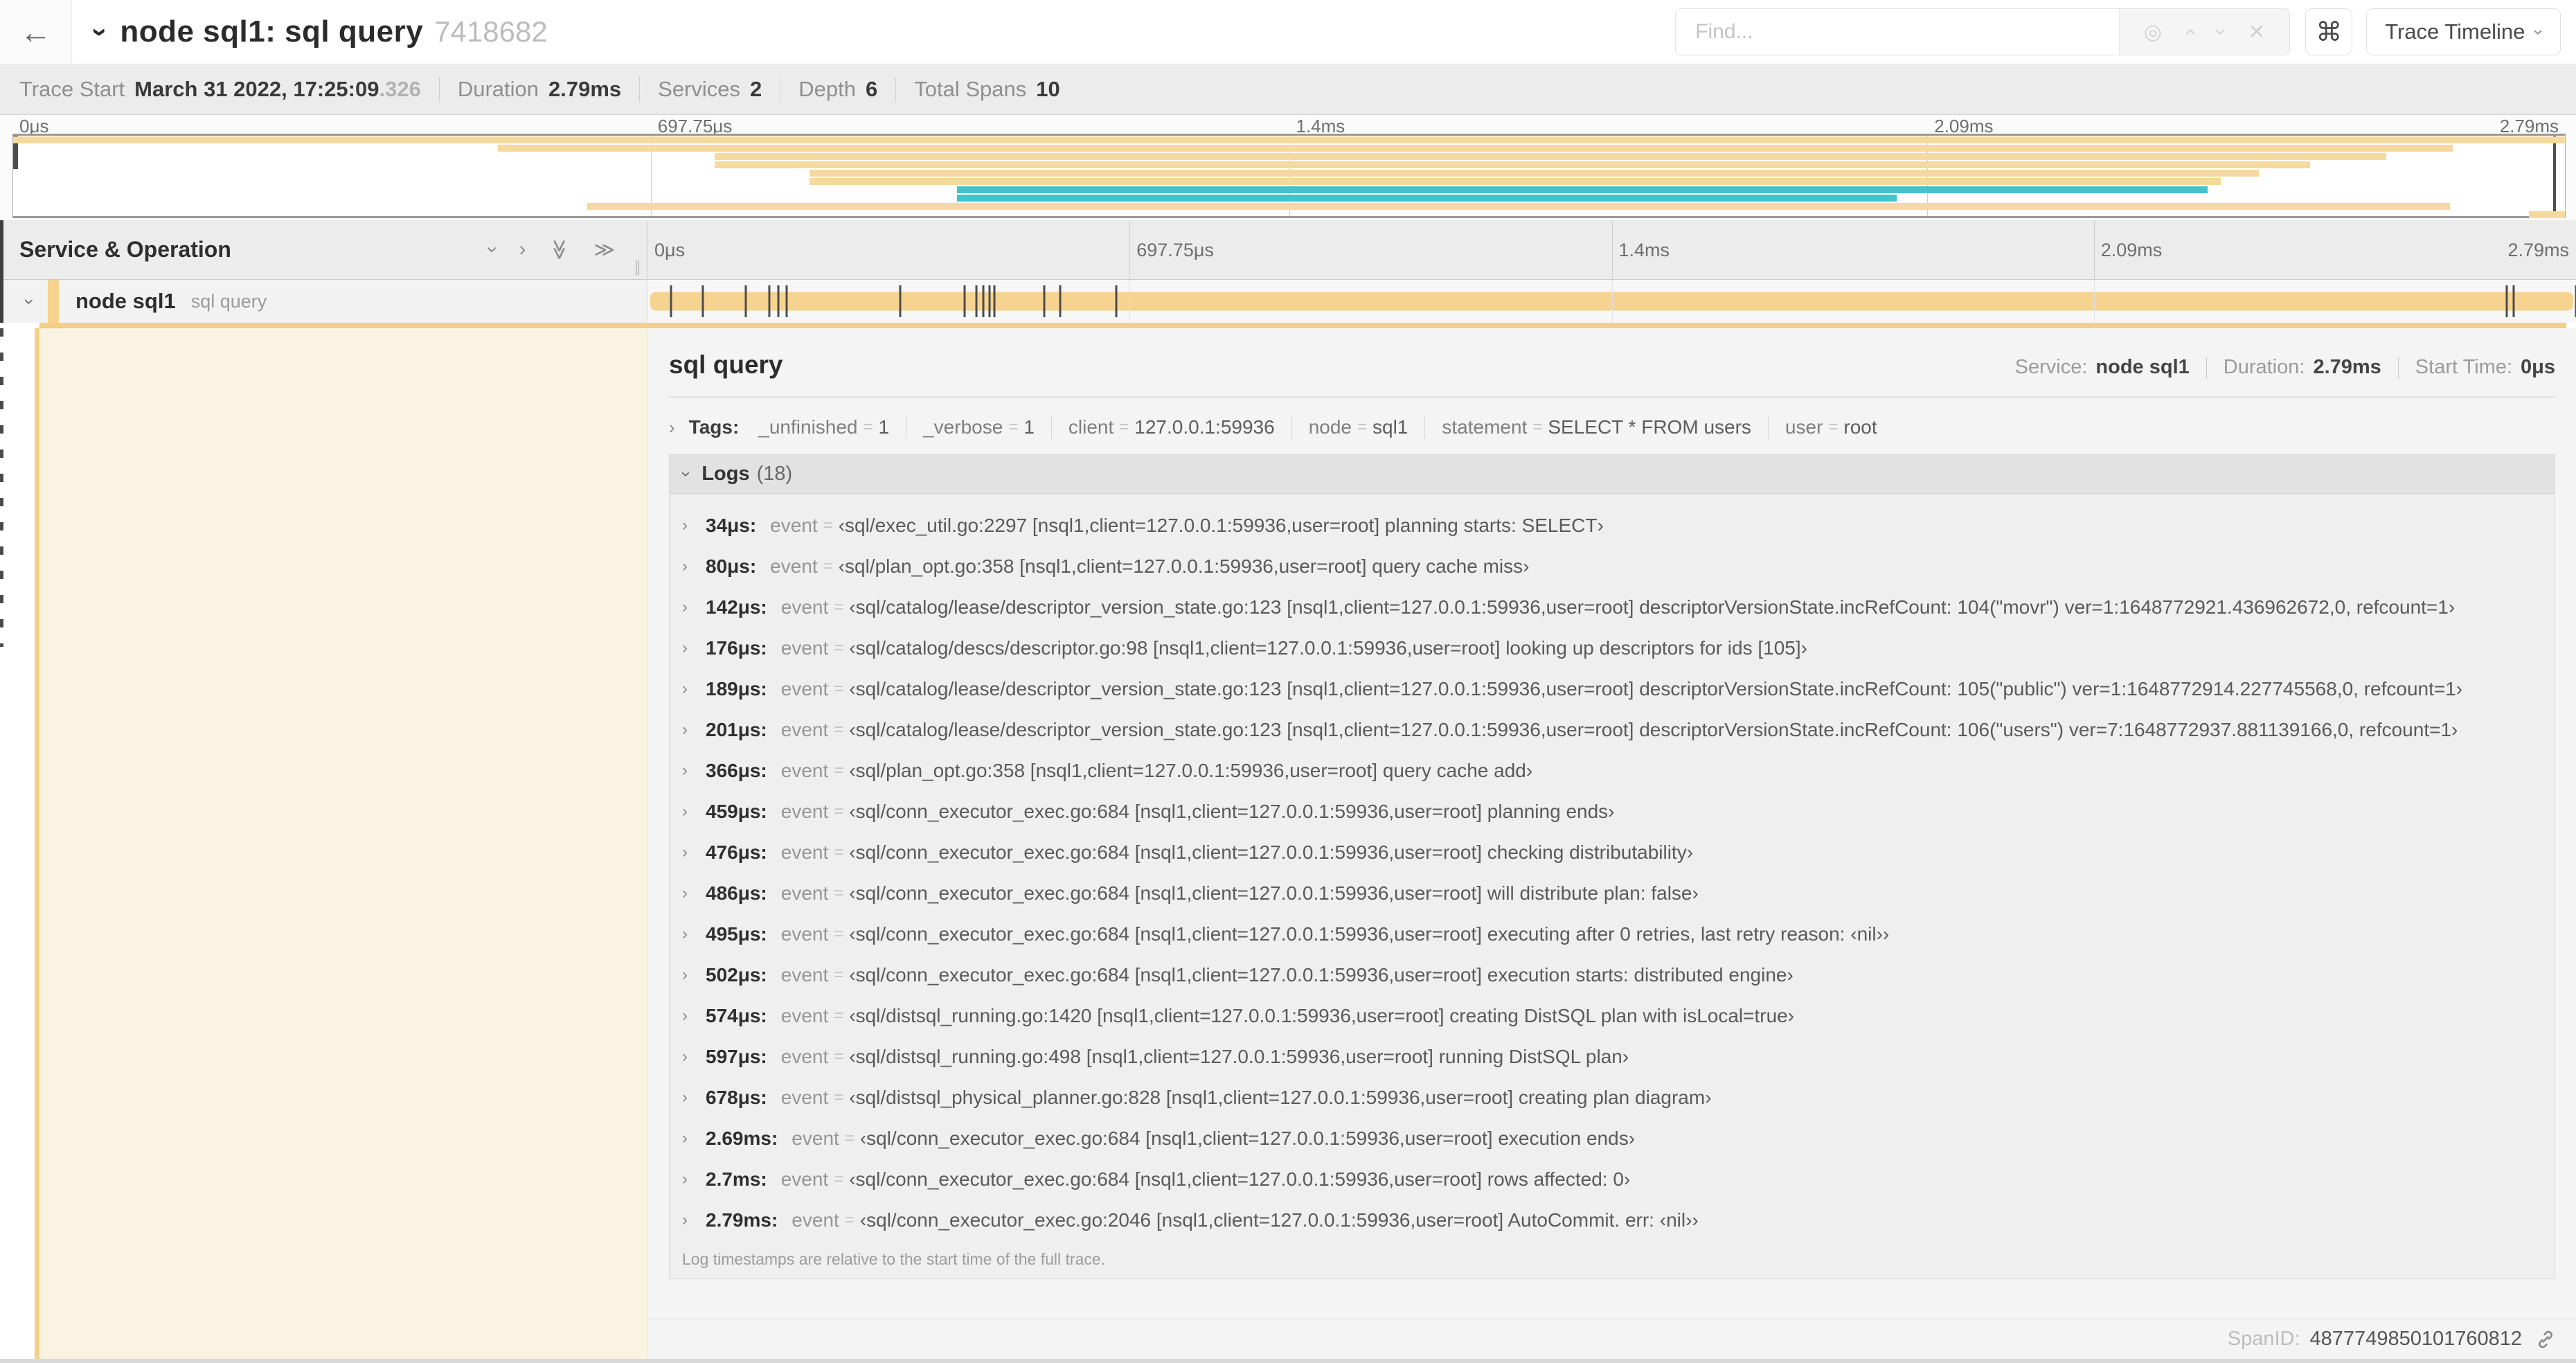 The height and width of the screenshot is (1363, 2576). What do you see at coordinates (1612, 474) in the screenshot?
I see `logs-header: › Logs (18)` at bounding box center [1612, 474].